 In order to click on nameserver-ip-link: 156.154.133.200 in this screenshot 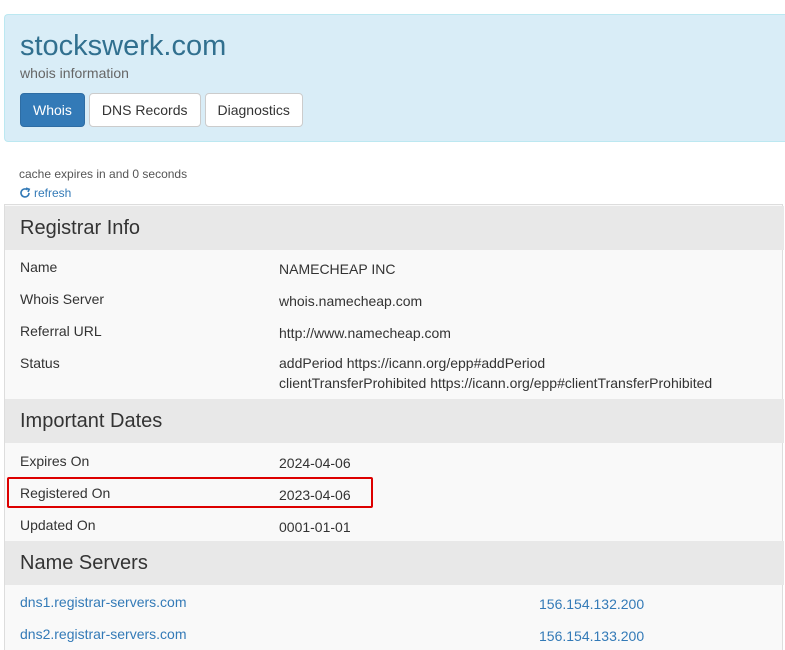, I will do `click(591, 636)`.